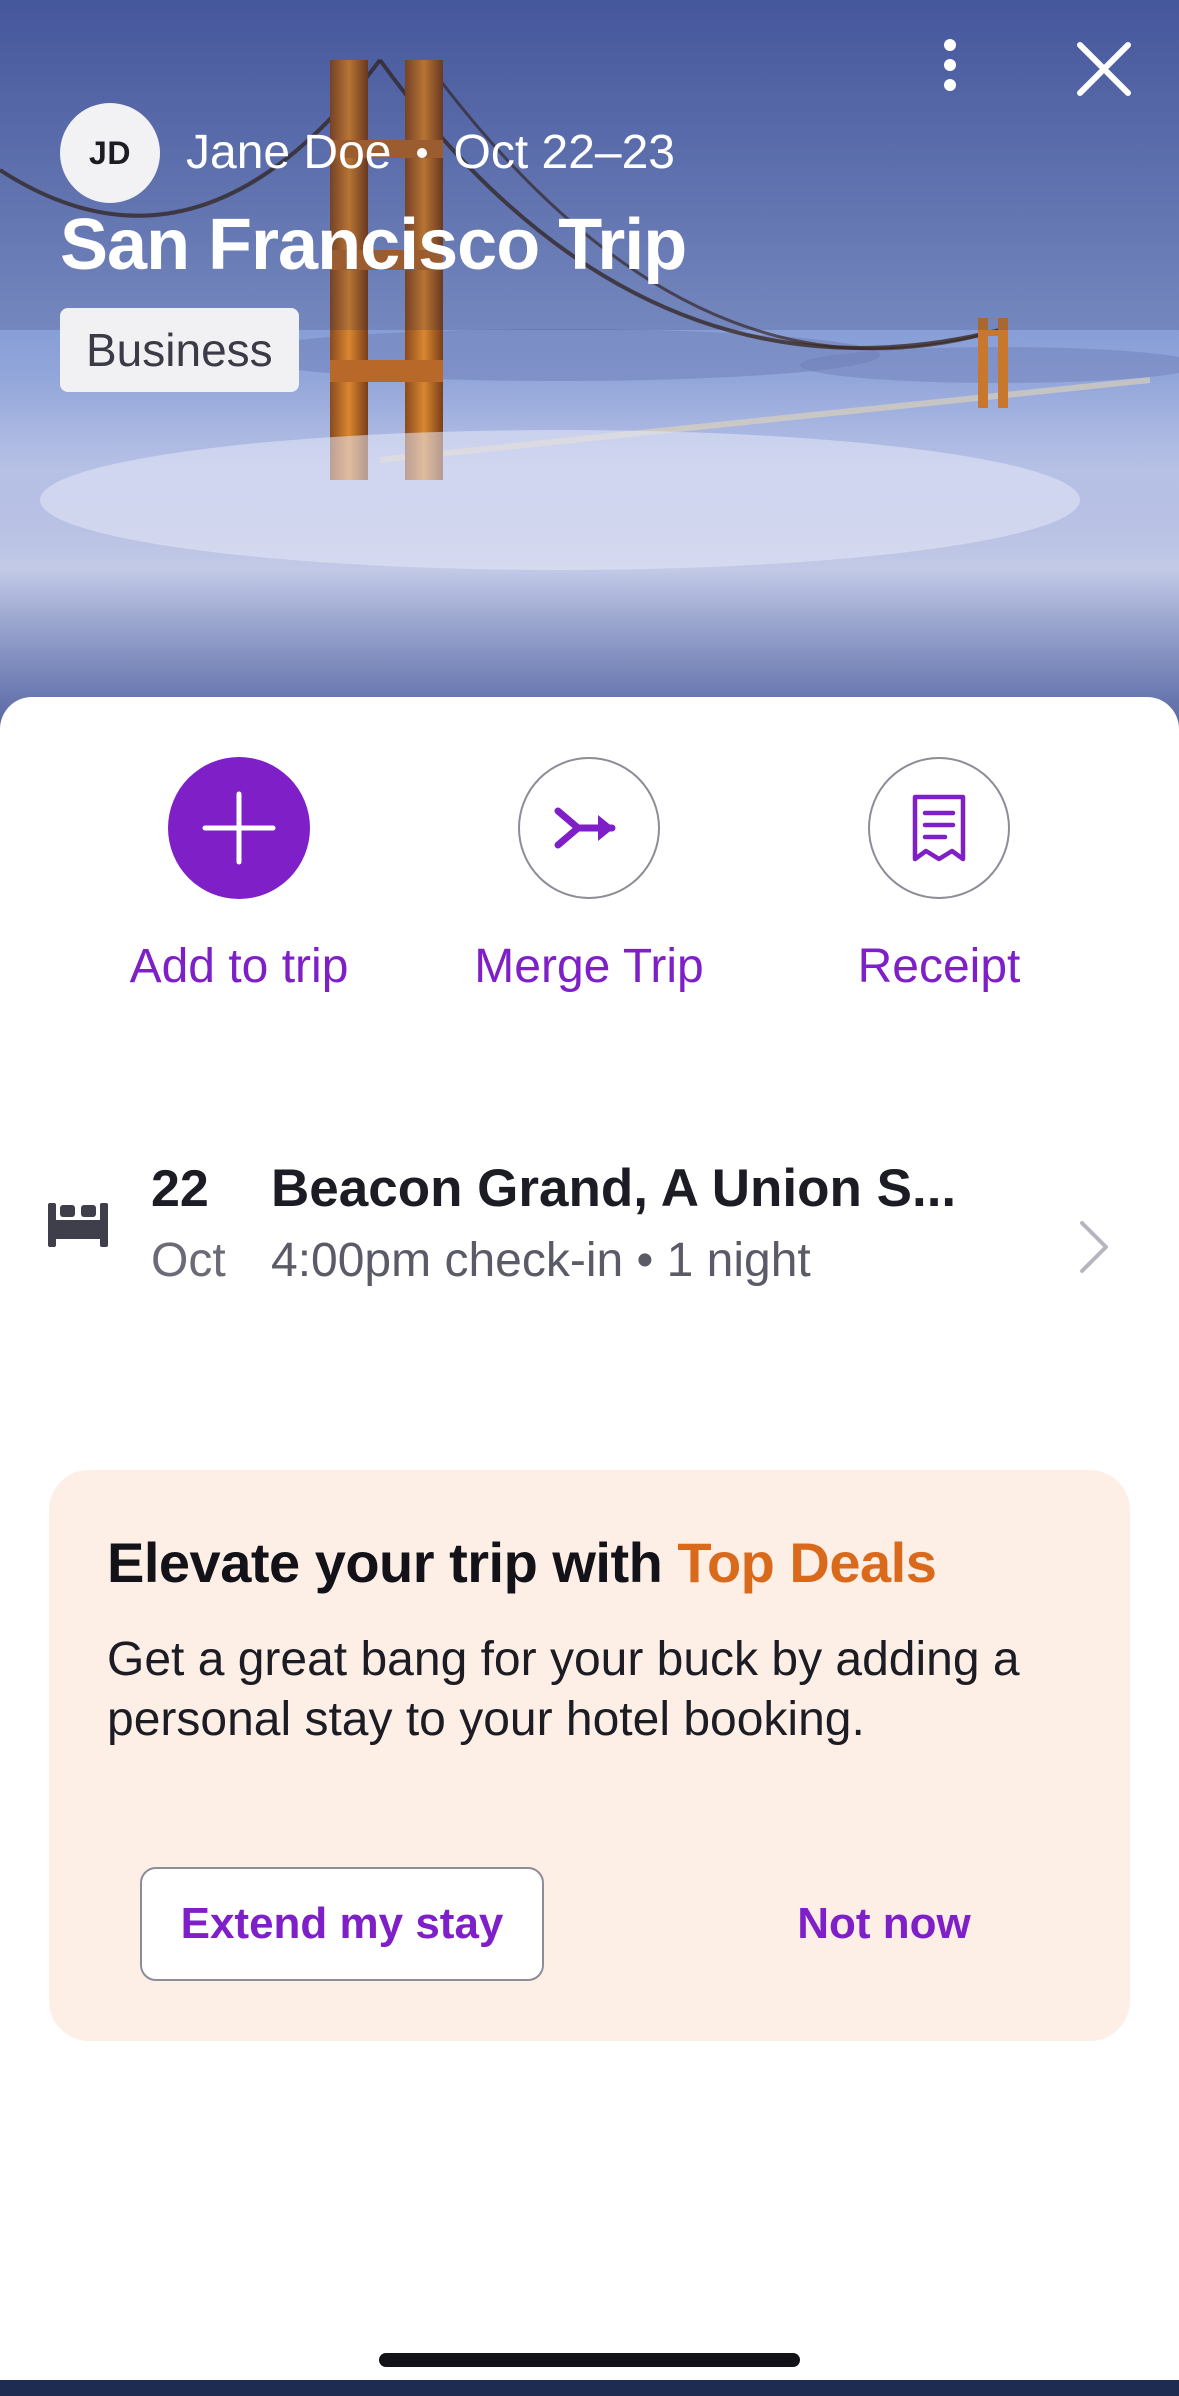 The height and width of the screenshot is (2396, 1179). I want to click on not-now-button: Not now, so click(884, 1924).